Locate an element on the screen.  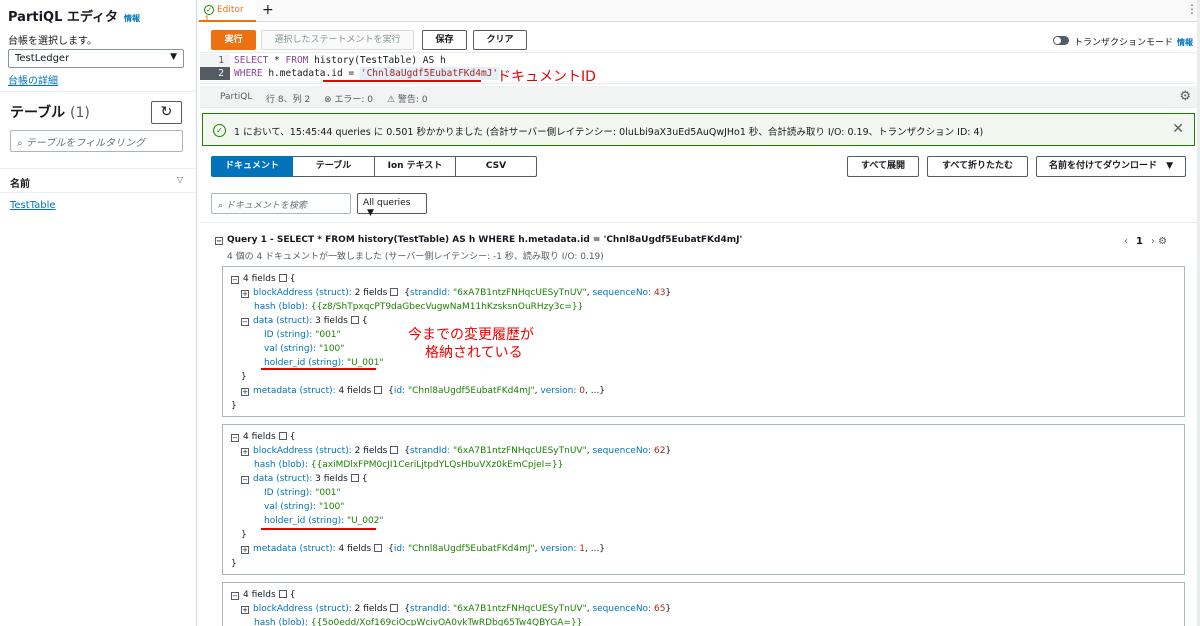
close-icon: ✕ is located at coordinates (1178, 129).